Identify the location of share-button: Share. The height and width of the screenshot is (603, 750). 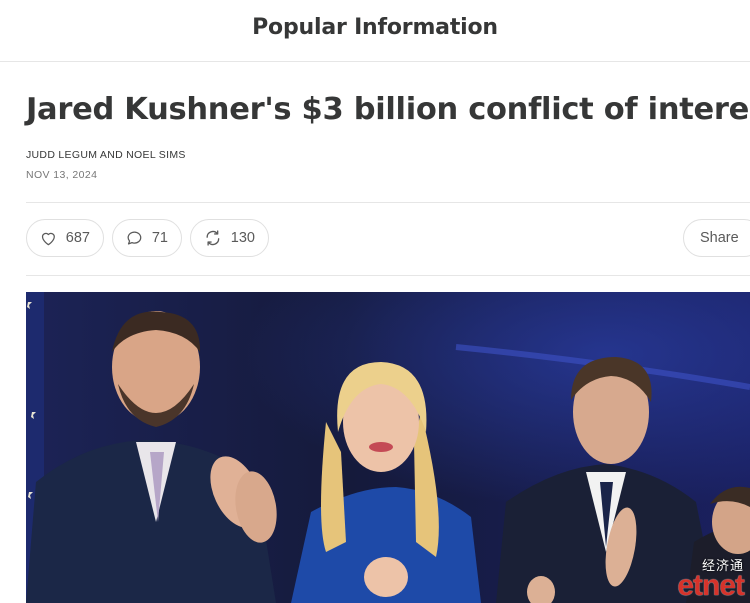
(716, 238).